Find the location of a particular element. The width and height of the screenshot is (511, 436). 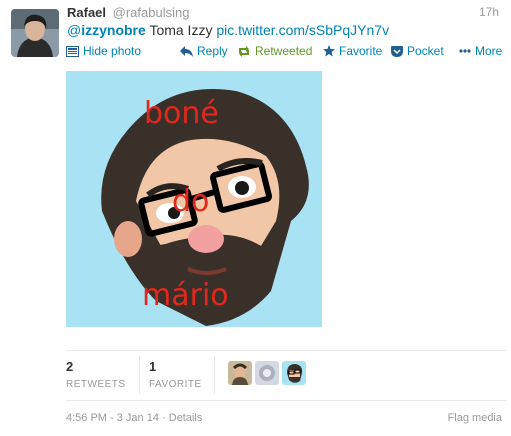

favorite-label: Favorite is located at coordinates (361, 51).